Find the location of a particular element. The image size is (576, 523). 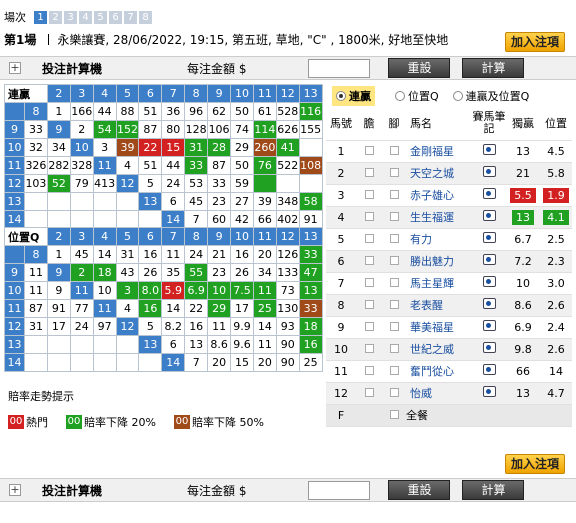

odds-cell: 260 is located at coordinates (264, 147).